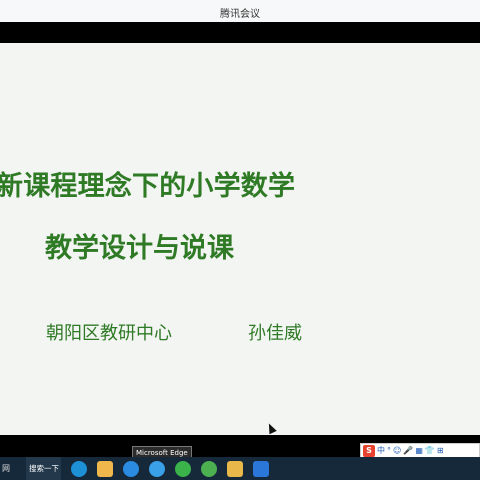  Describe the element at coordinates (397, 450) in the screenshot. I see `ime-emoji-icon: ☺` at that location.